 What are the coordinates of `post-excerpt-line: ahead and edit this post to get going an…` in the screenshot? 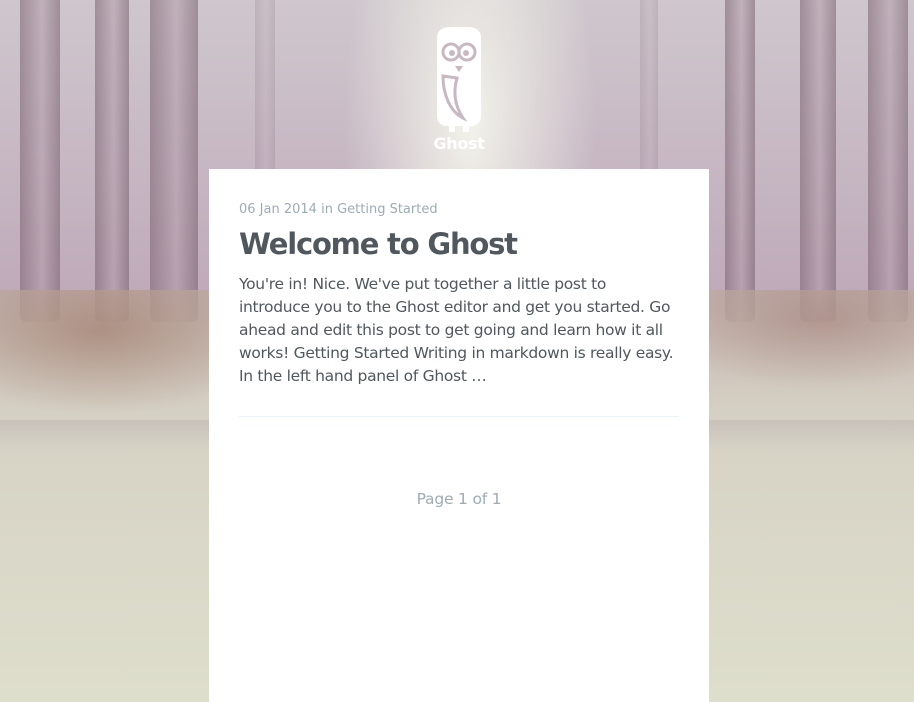 It's located at (451, 330).